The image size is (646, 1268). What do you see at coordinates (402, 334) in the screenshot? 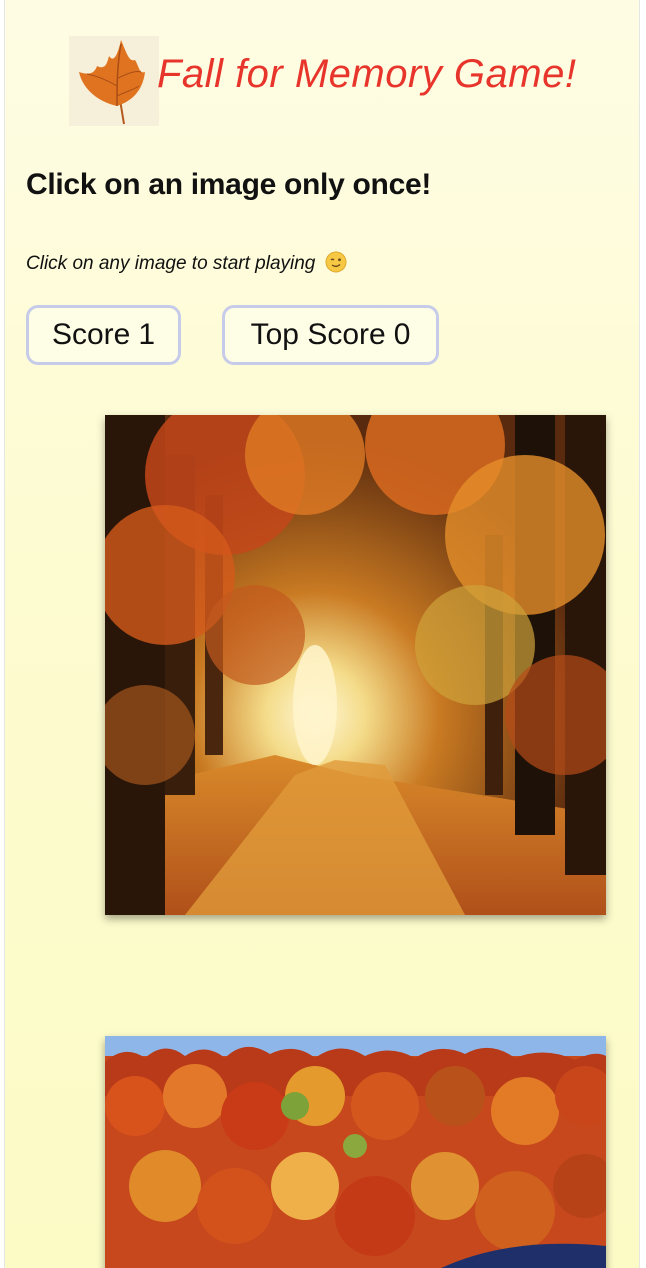
I see `top-score-value: 0` at bounding box center [402, 334].